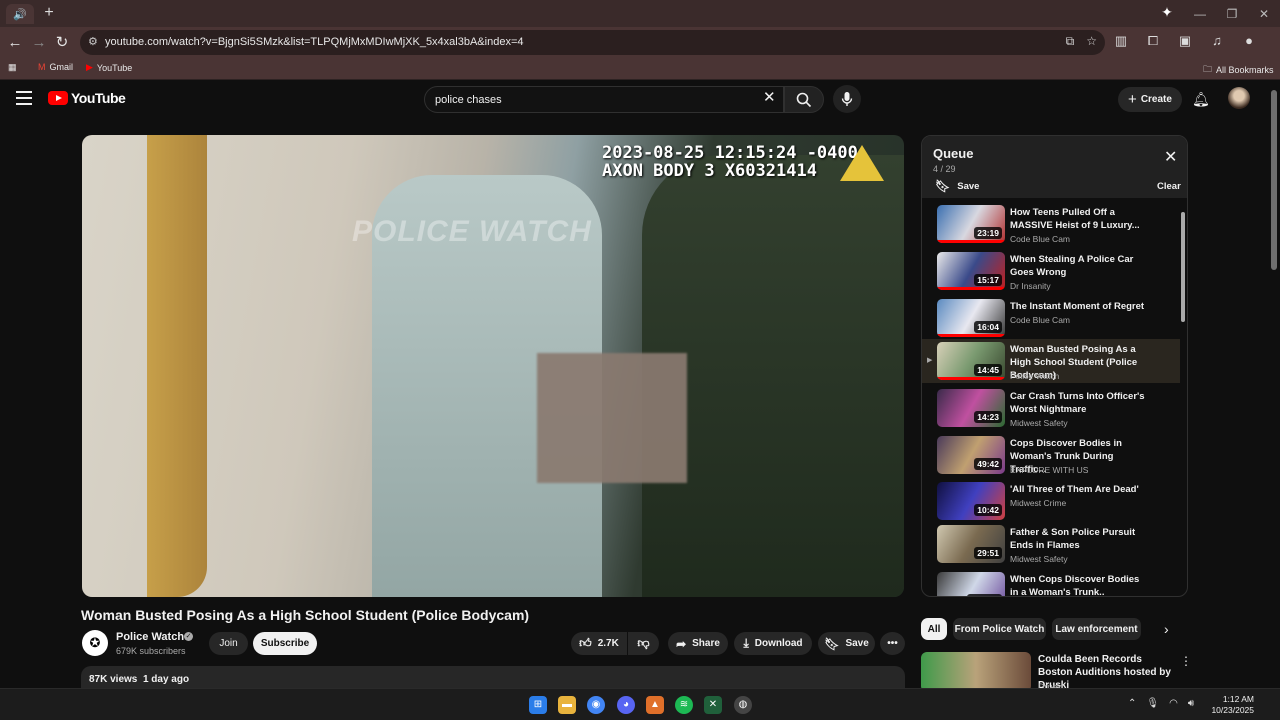 This screenshot has height=720, width=1280. What do you see at coordinates (971, 224) in the screenshot?
I see `queue-item-thumbnail: 23:19` at bounding box center [971, 224].